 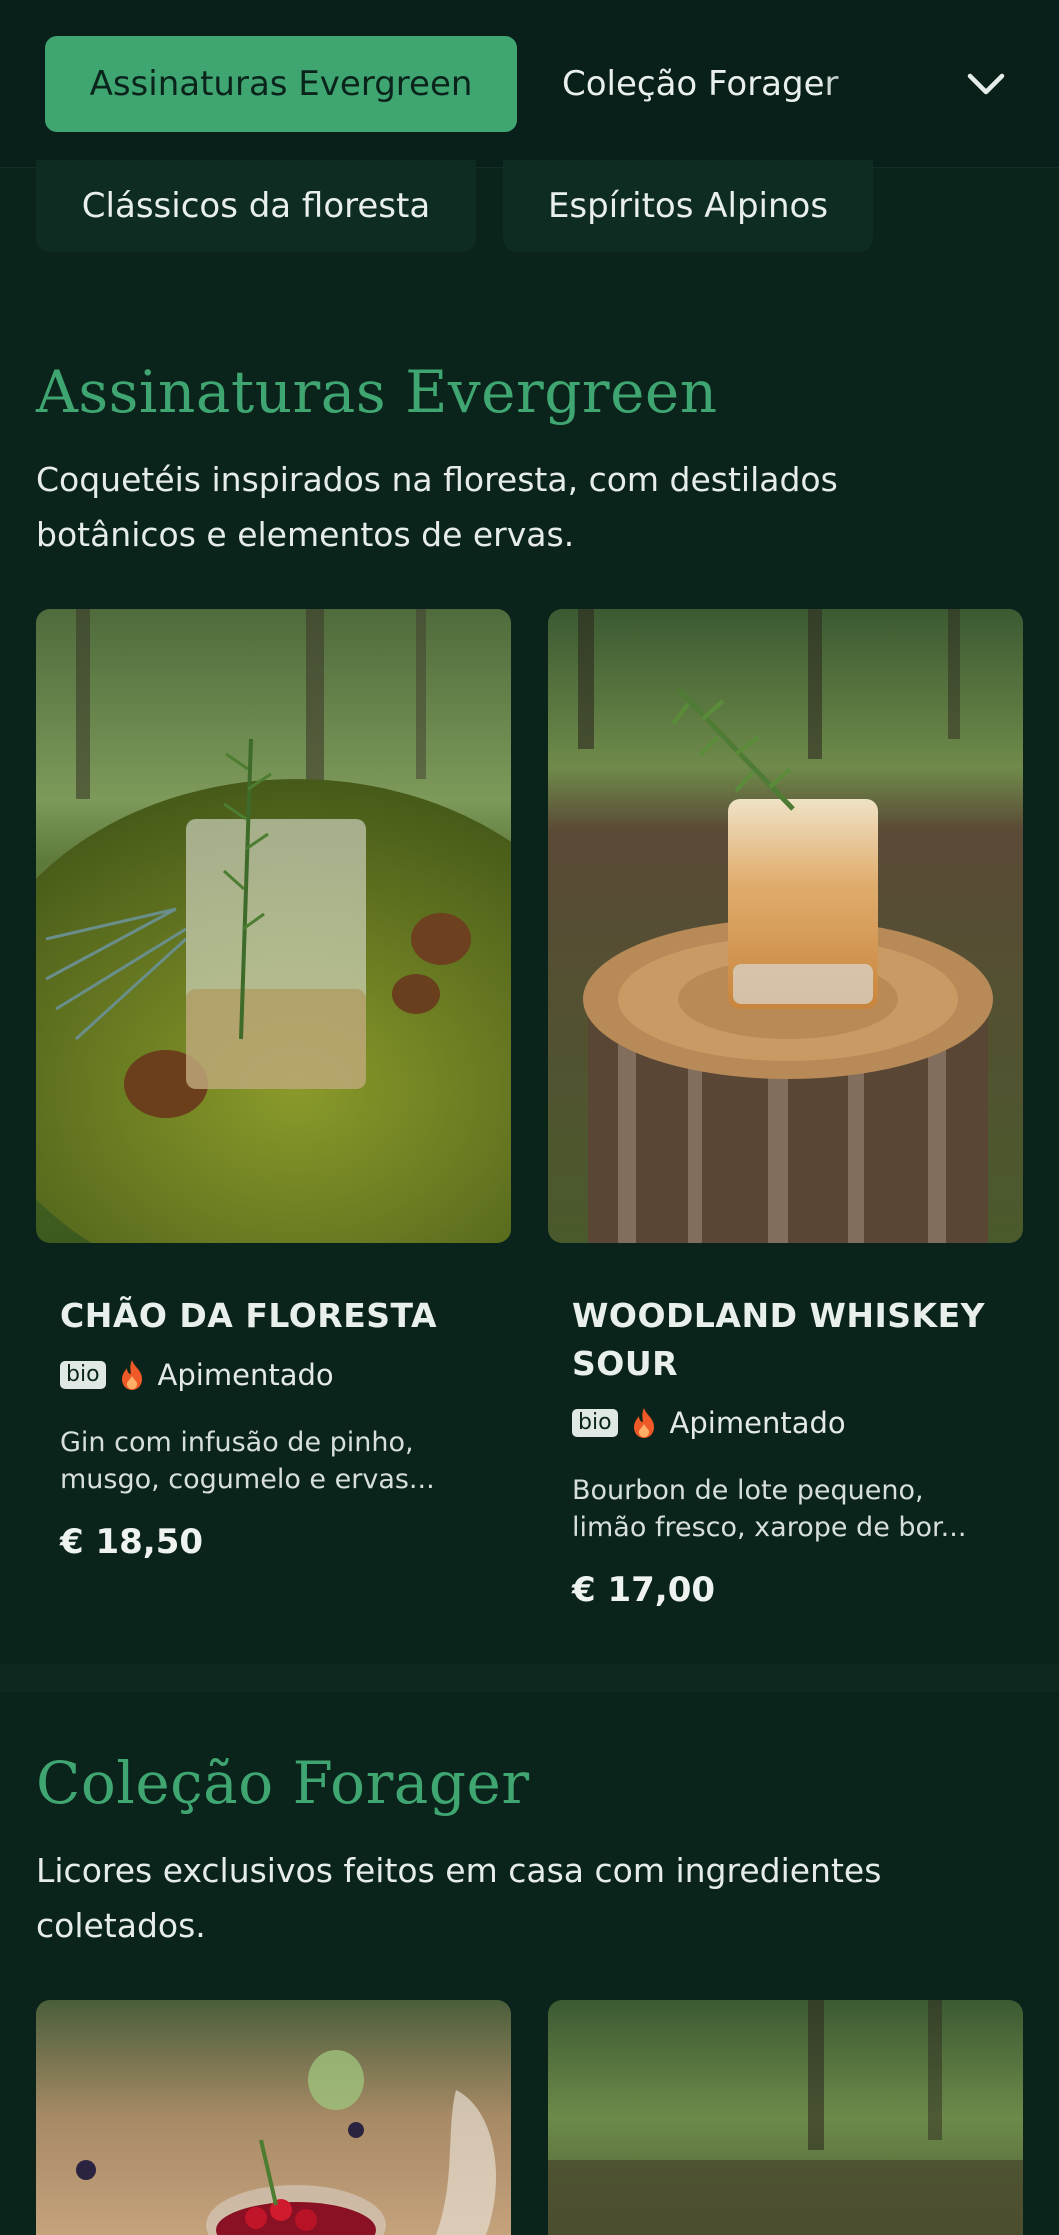 What do you see at coordinates (377, 392) in the screenshot?
I see `section-title: Assinaturas Evergreen` at bounding box center [377, 392].